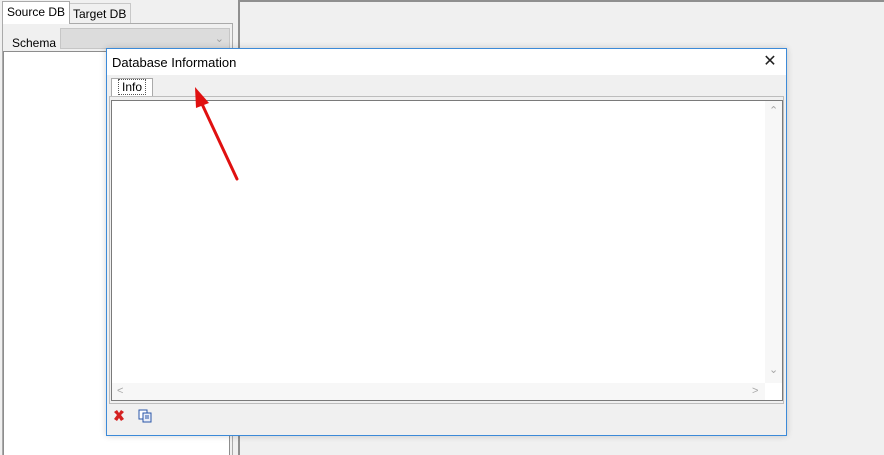 The image size is (884, 455). Describe the element at coordinates (135, 418) in the screenshot. I see `dialog-footer-toolbar` at that location.